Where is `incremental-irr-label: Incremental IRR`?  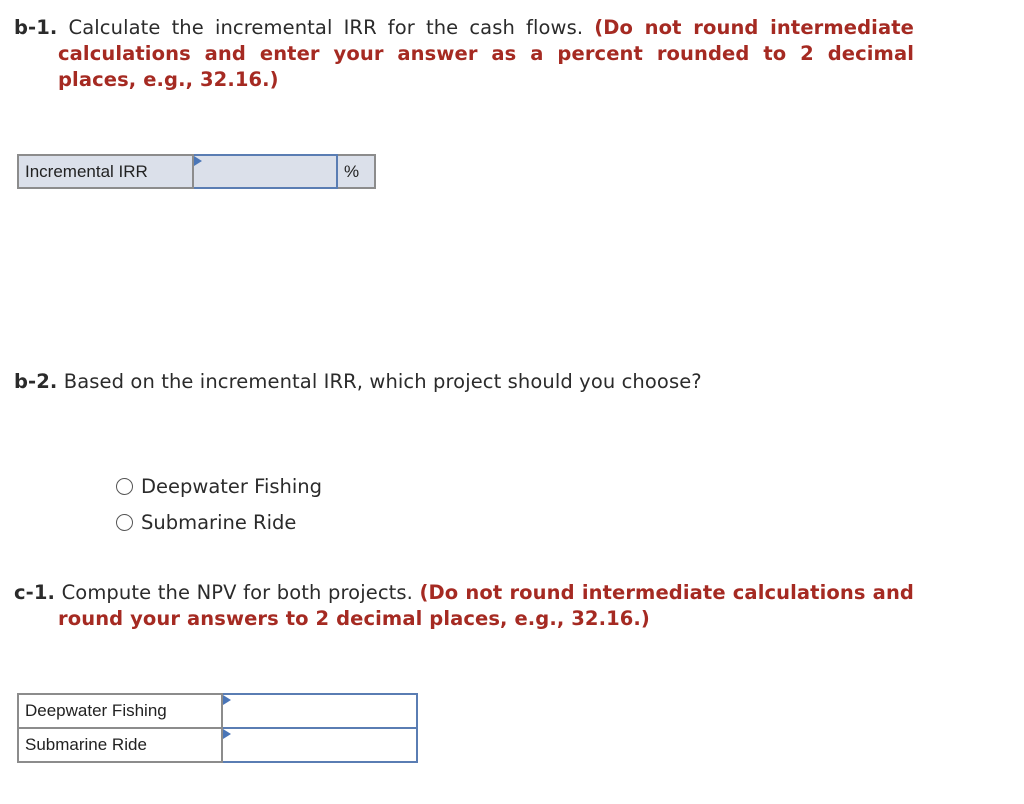
incremental-irr-label: Incremental IRR is located at coordinates (105, 171).